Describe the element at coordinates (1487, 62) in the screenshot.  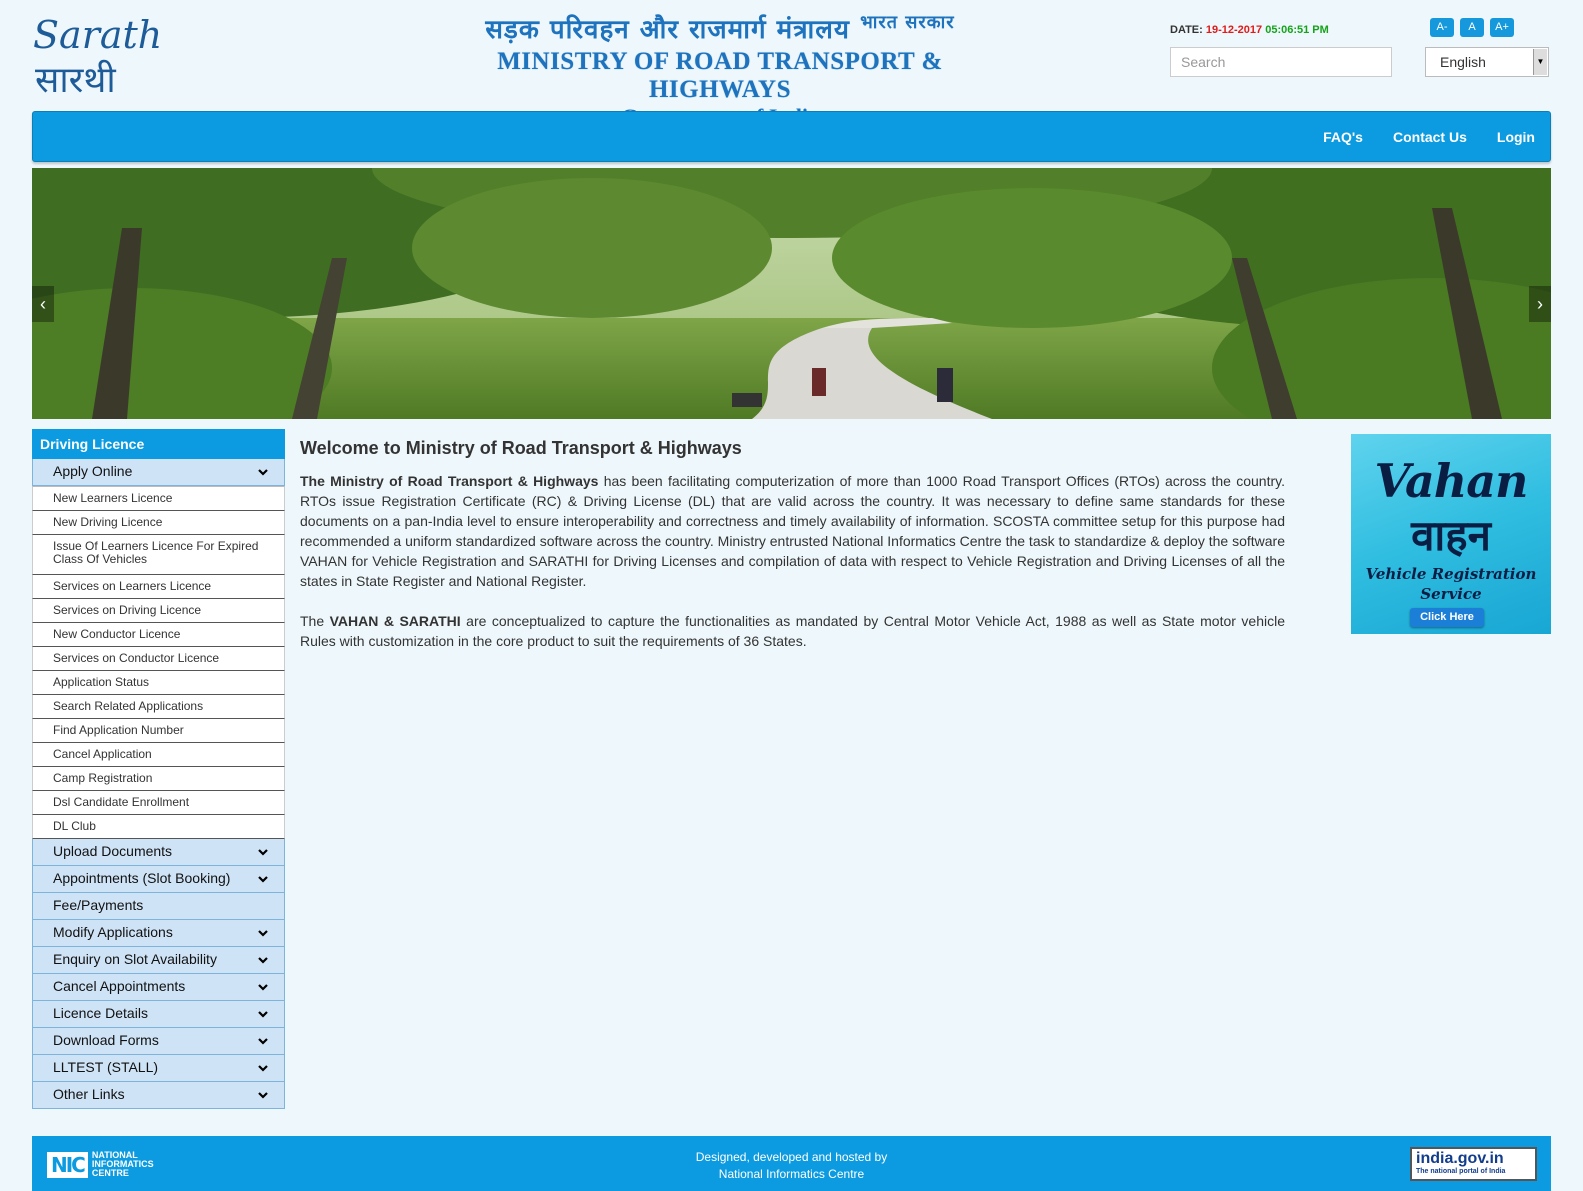
I see `language-select: English ▼` at that location.